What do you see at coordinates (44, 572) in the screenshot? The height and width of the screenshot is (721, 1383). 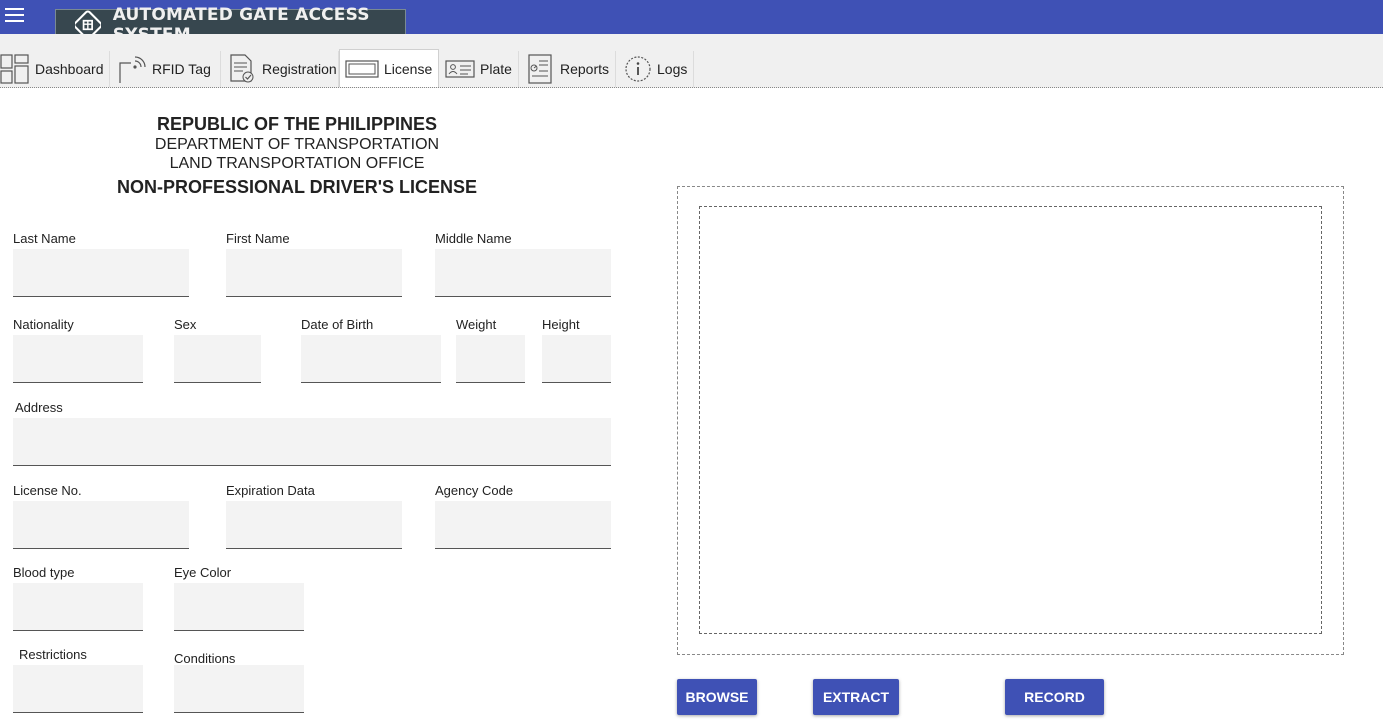 I see `blood-type-label: Blood type` at bounding box center [44, 572].